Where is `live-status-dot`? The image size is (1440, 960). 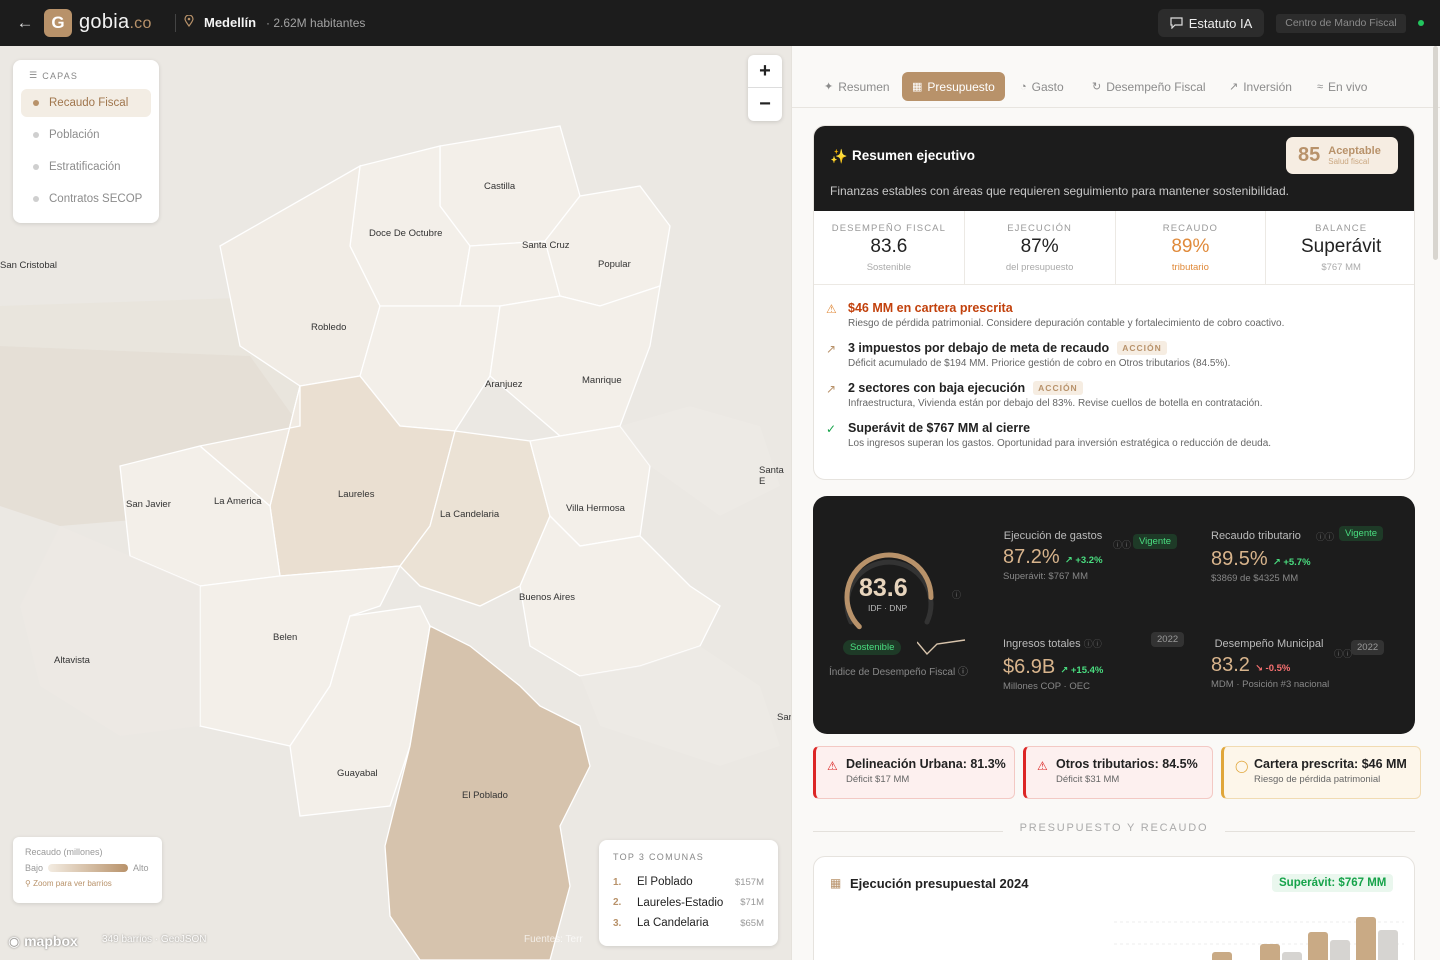 live-status-dot is located at coordinates (1421, 23).